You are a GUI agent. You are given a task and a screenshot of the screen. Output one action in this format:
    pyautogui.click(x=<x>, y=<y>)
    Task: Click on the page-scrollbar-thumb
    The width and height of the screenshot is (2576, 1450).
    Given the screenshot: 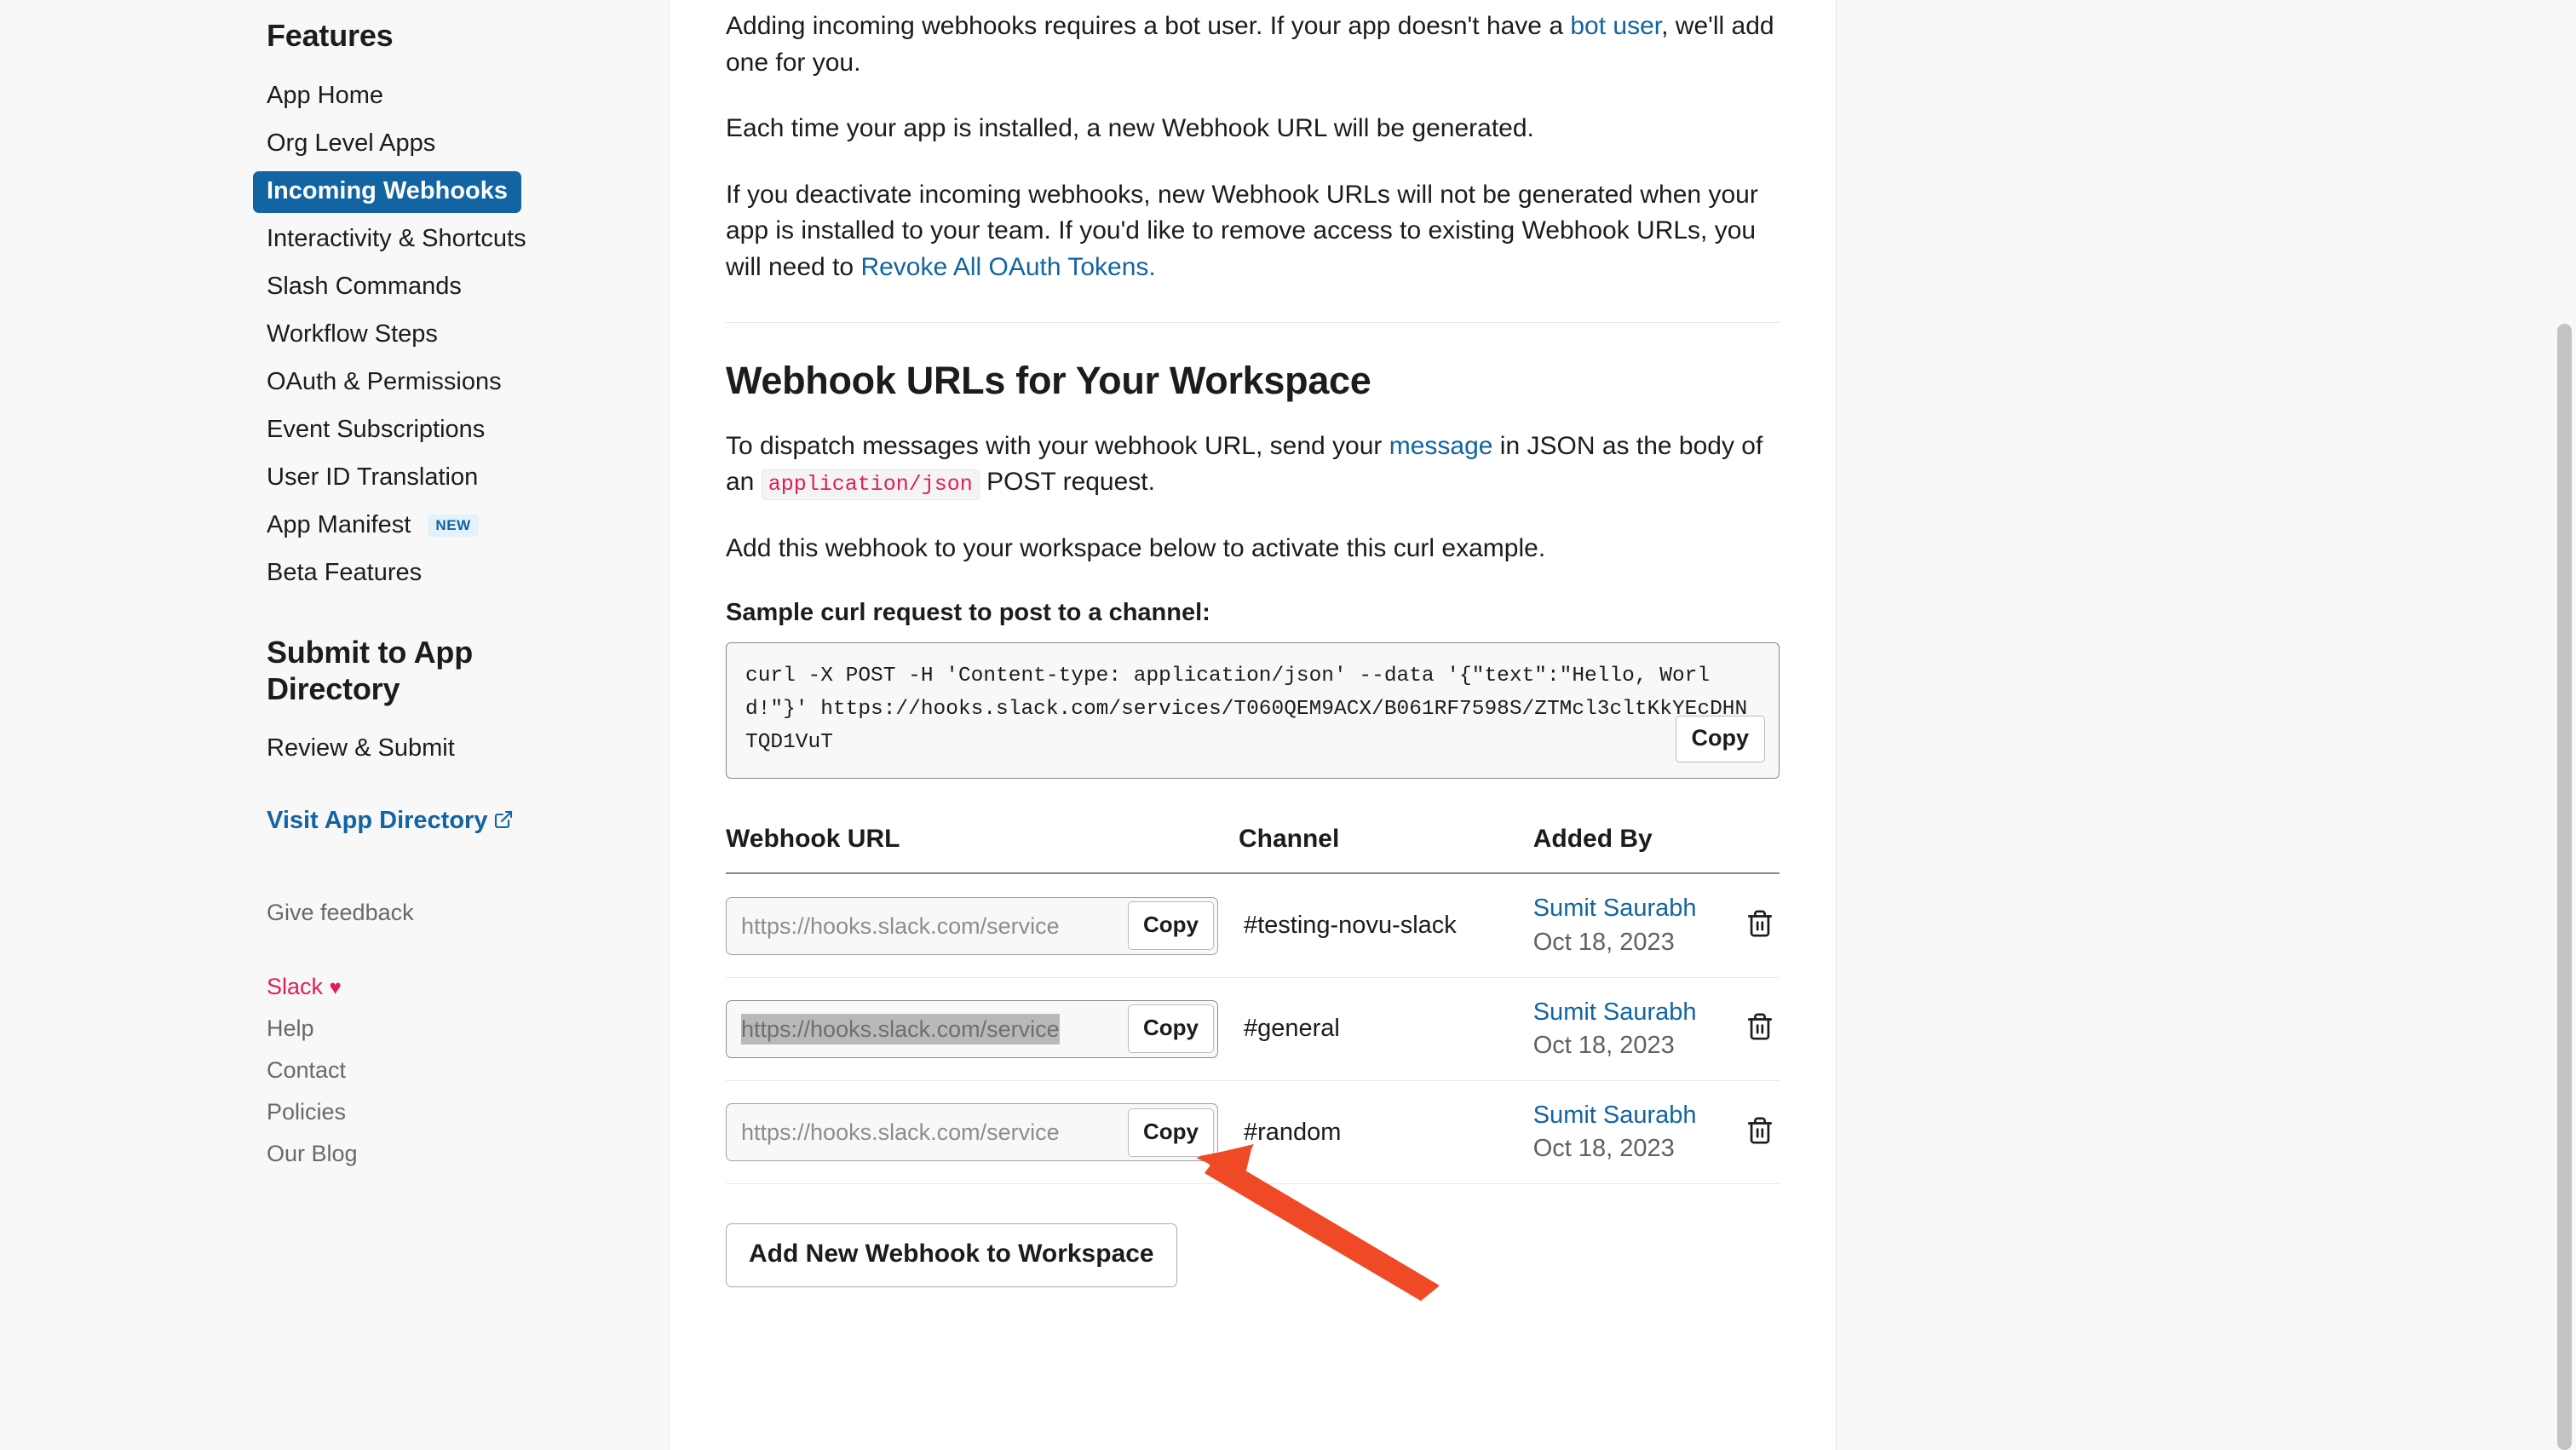 What is the action you would take?
    pyautogui.click(x=2565, y=887)
    